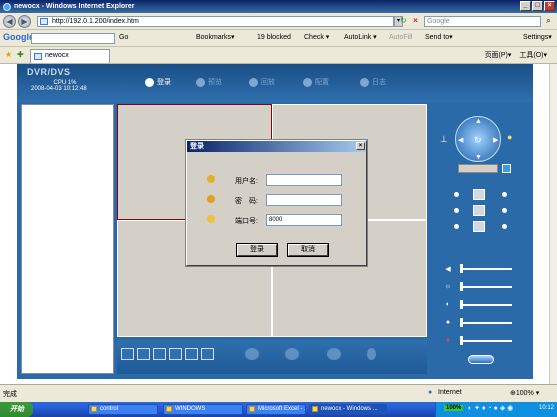 The width and height of the screenshot is (557, 417). Describe the element at coordinates (415, 21) in the screenshot. I see `stop-icon: ×` at that location.